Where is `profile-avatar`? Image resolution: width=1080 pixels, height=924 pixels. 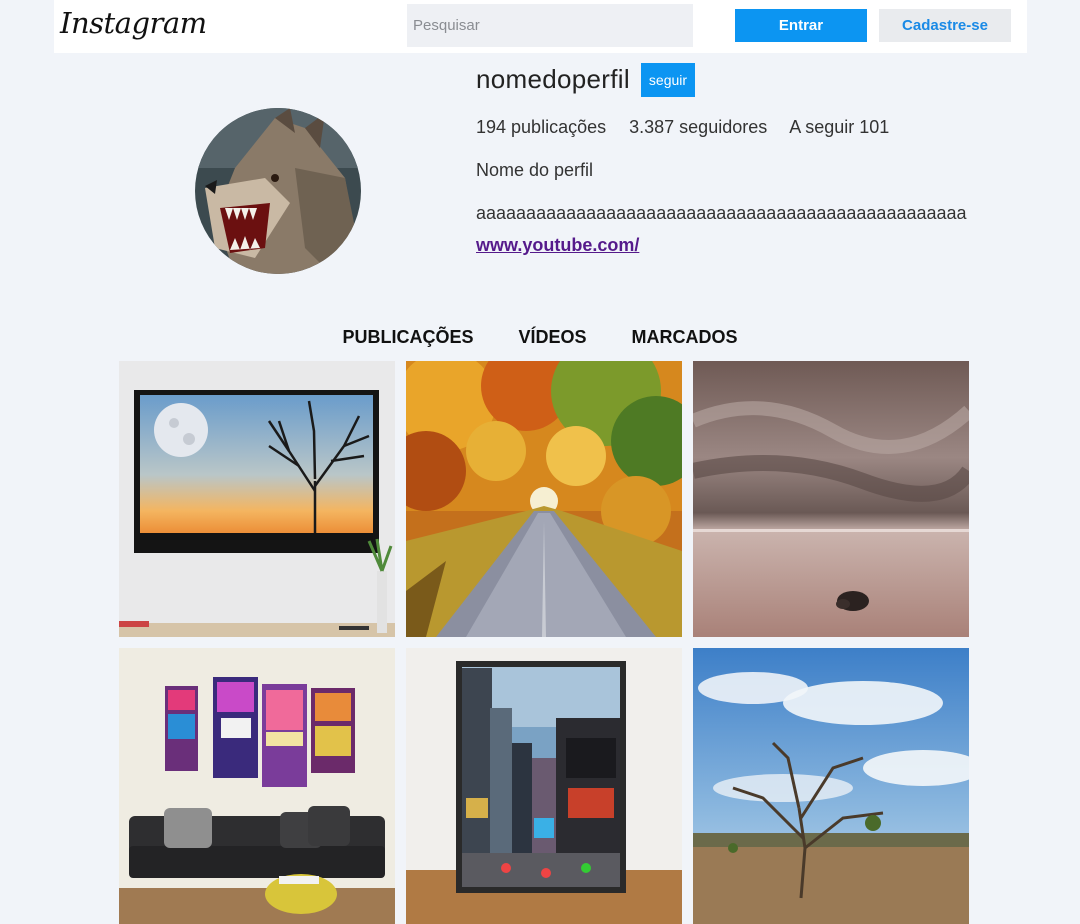
profile-avatar is located at coordinates (278, 191).